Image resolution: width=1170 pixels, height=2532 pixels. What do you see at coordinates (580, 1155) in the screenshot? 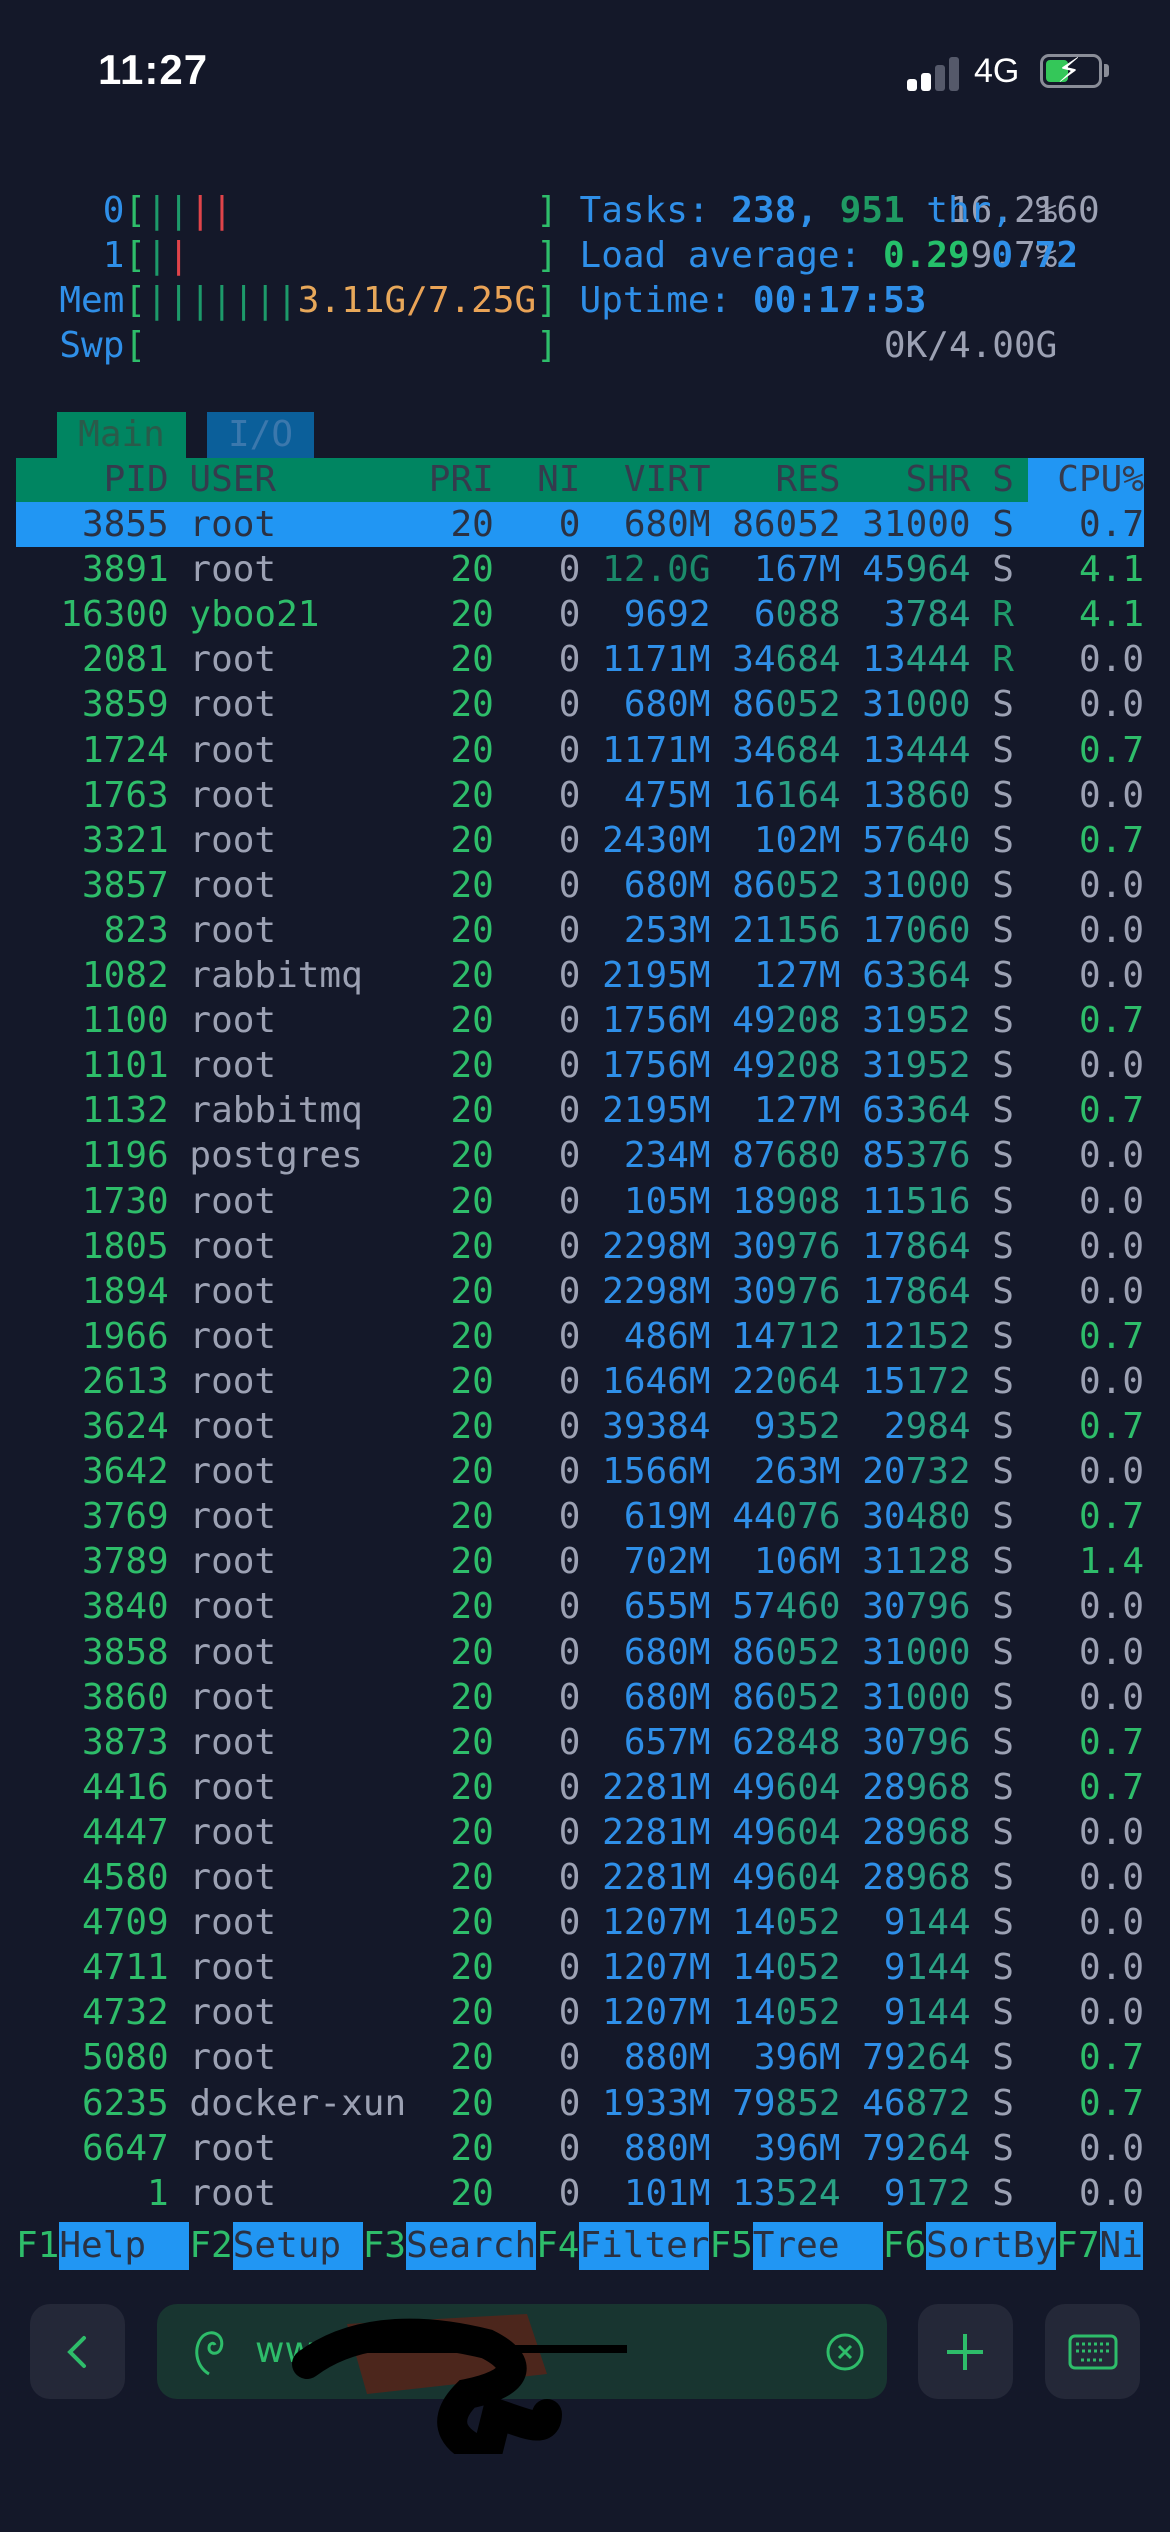
I see `table-row: 1196 postgres 20 0 234M 87680 85376 S 0.0` at bounding box center [580, 1155].